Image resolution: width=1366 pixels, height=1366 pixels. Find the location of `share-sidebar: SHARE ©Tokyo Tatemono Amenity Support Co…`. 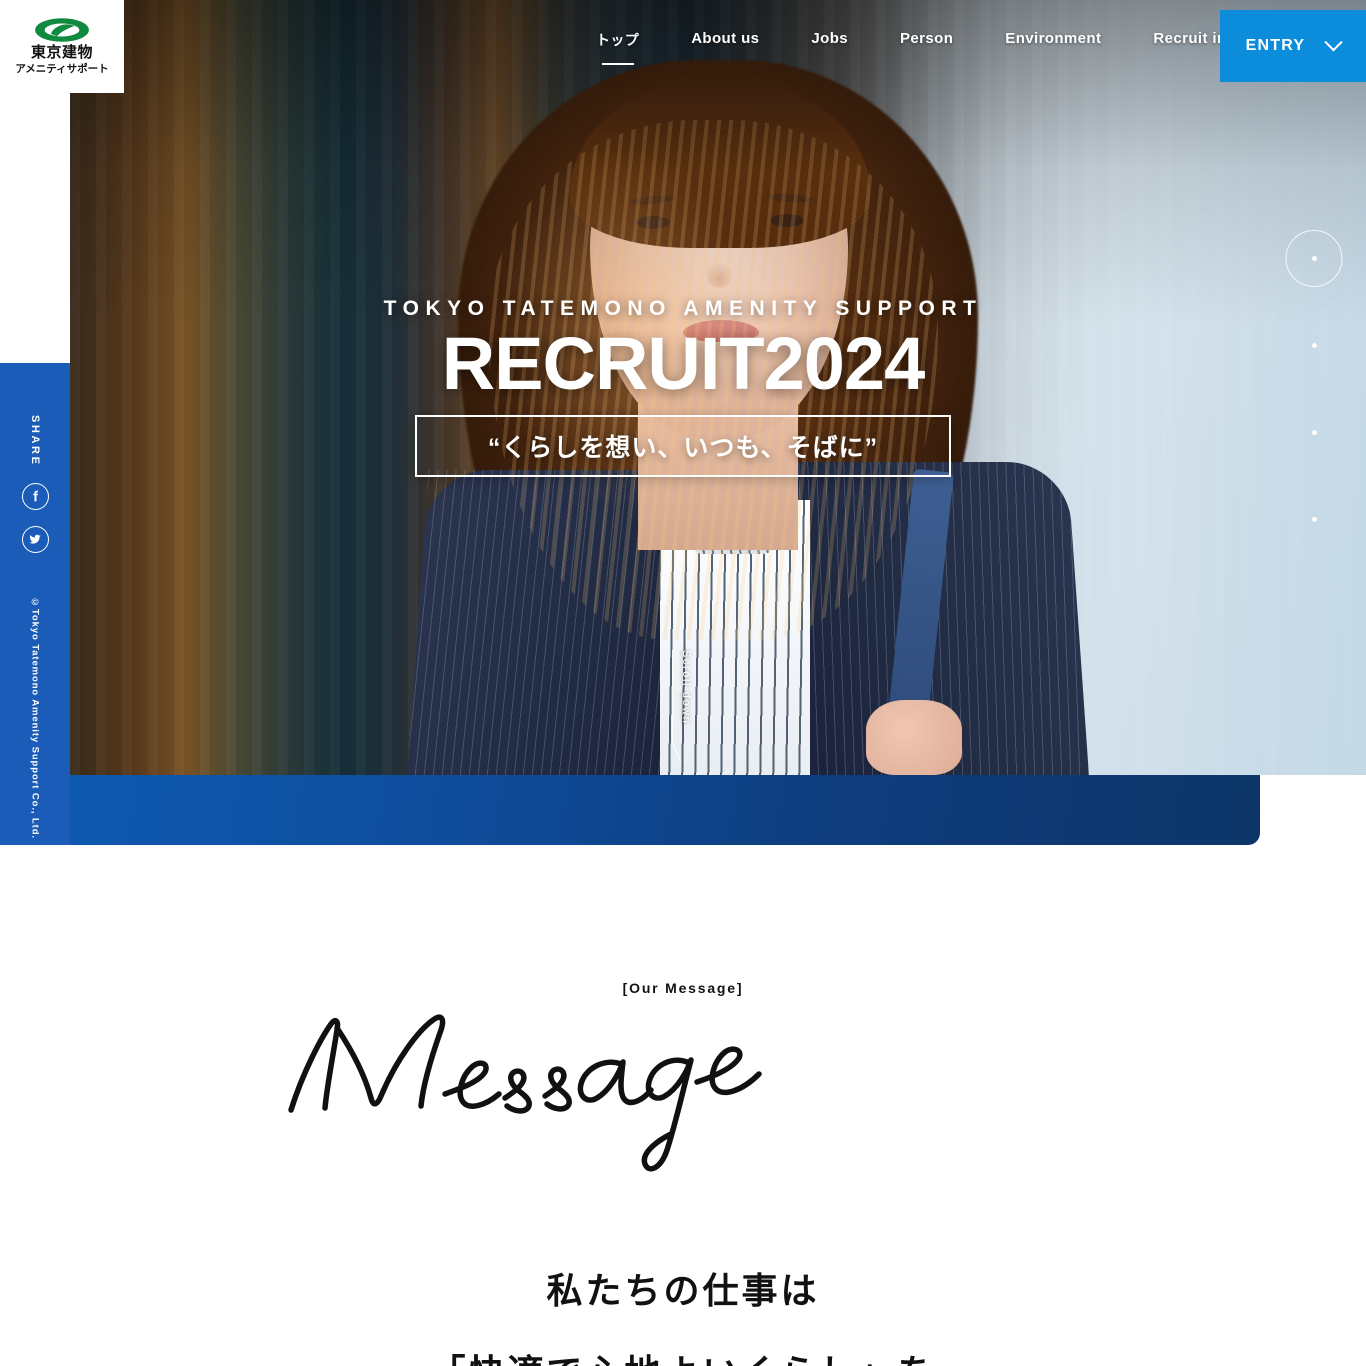

share-sidebar: SHARE ©Tokyo Tatemono Amenity Support Co… is located at coordinates (35, 604).